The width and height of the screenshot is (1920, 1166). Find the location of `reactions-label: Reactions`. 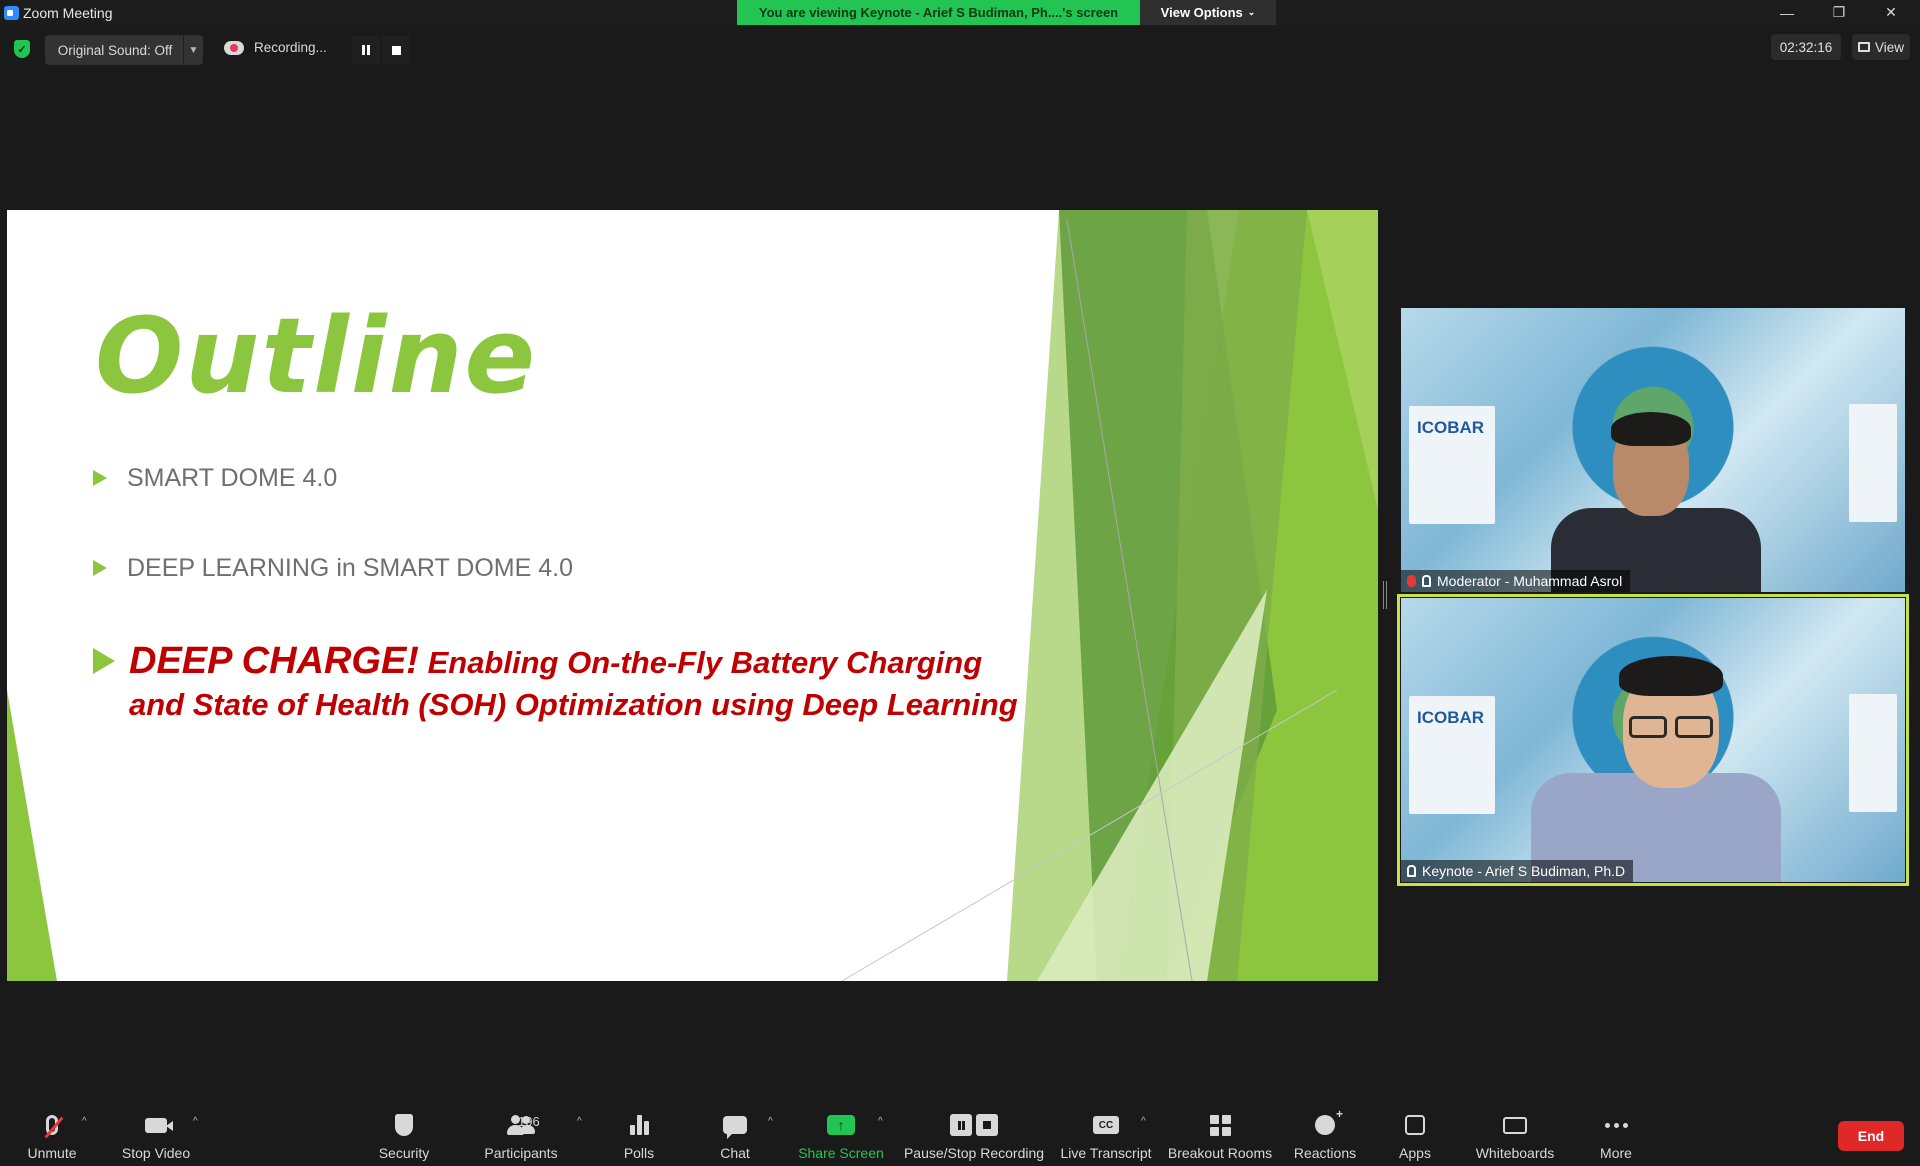

reactions-label: Reactions is located at coordinates (1325, 1153).